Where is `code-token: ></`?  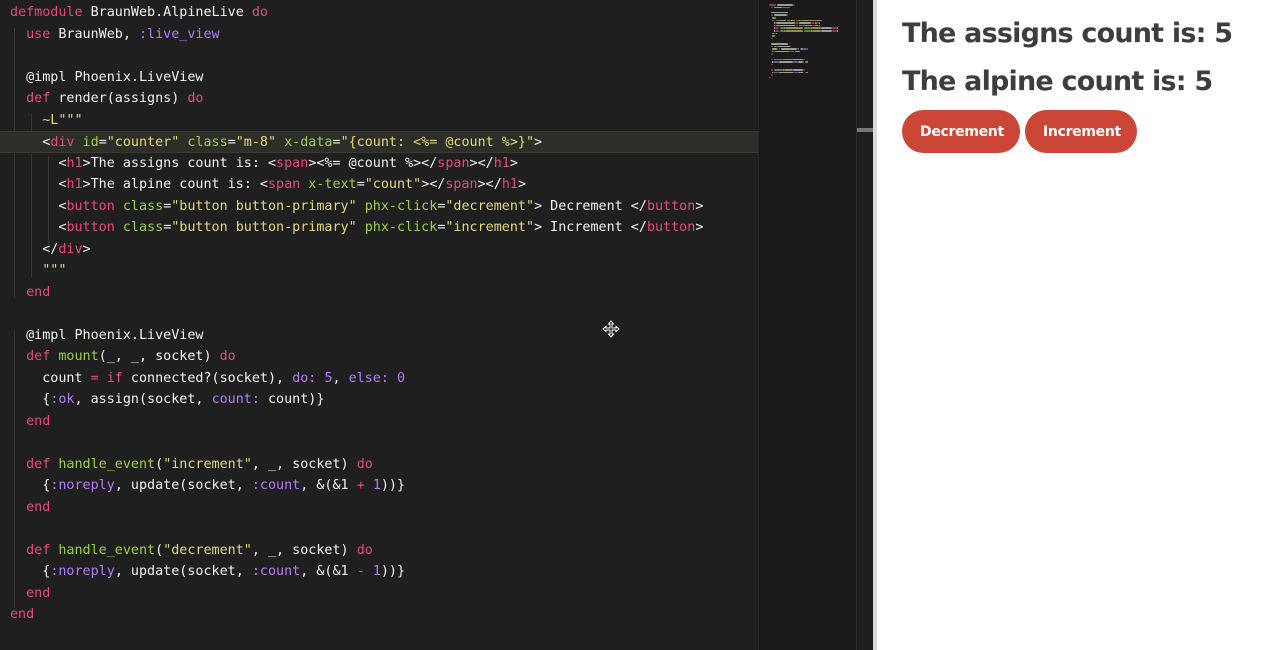 code-token: ></ is located at coordinates (489, 184).